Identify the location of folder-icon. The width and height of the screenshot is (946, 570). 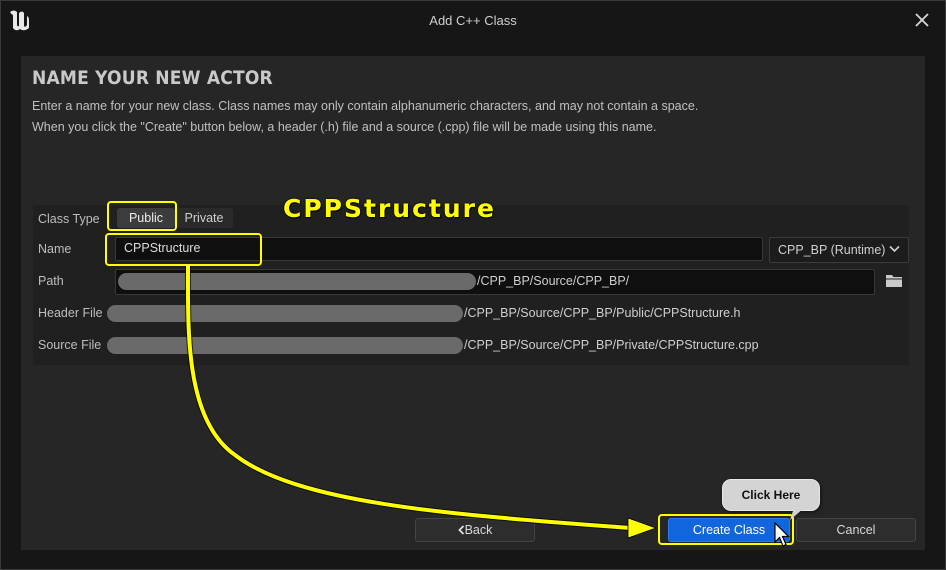
(894, 280).